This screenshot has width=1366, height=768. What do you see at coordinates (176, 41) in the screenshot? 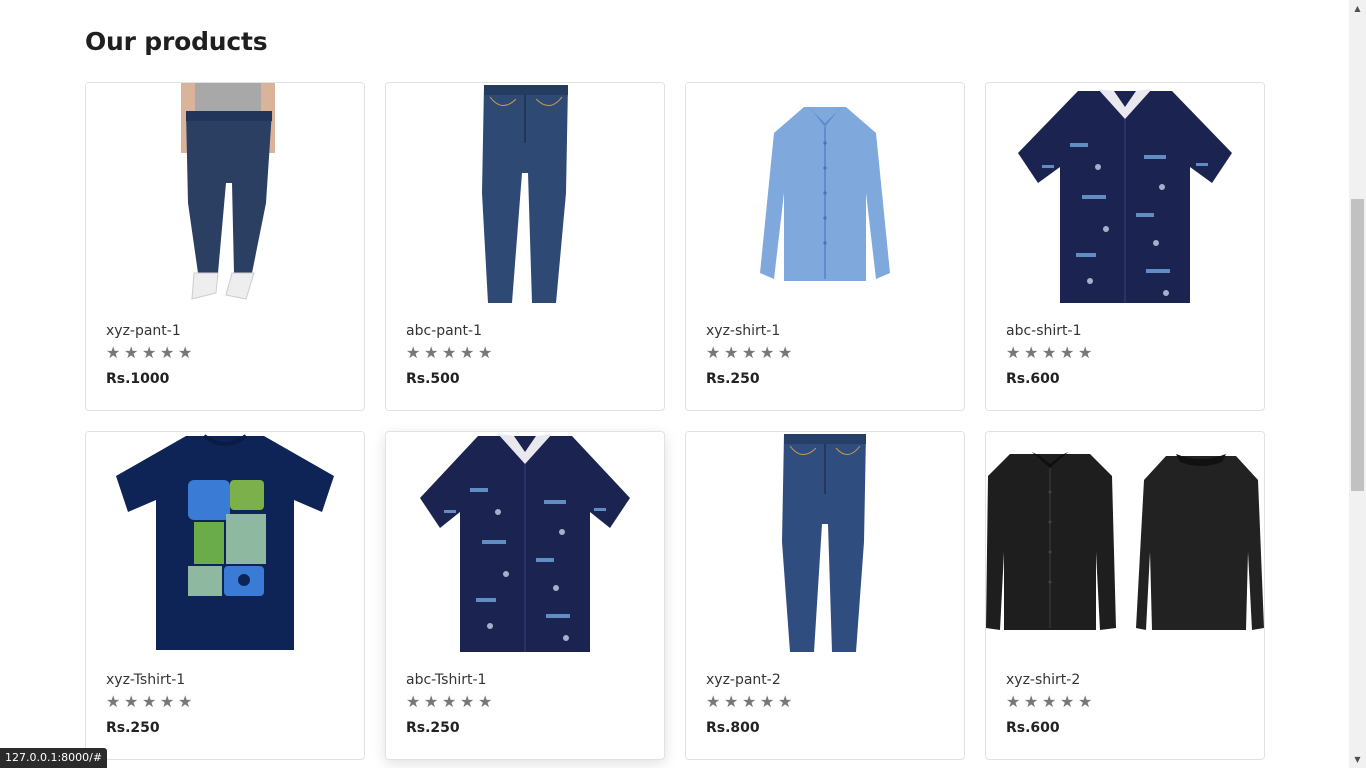
I see `section-title: Our products` at bounding box center [176, 41].